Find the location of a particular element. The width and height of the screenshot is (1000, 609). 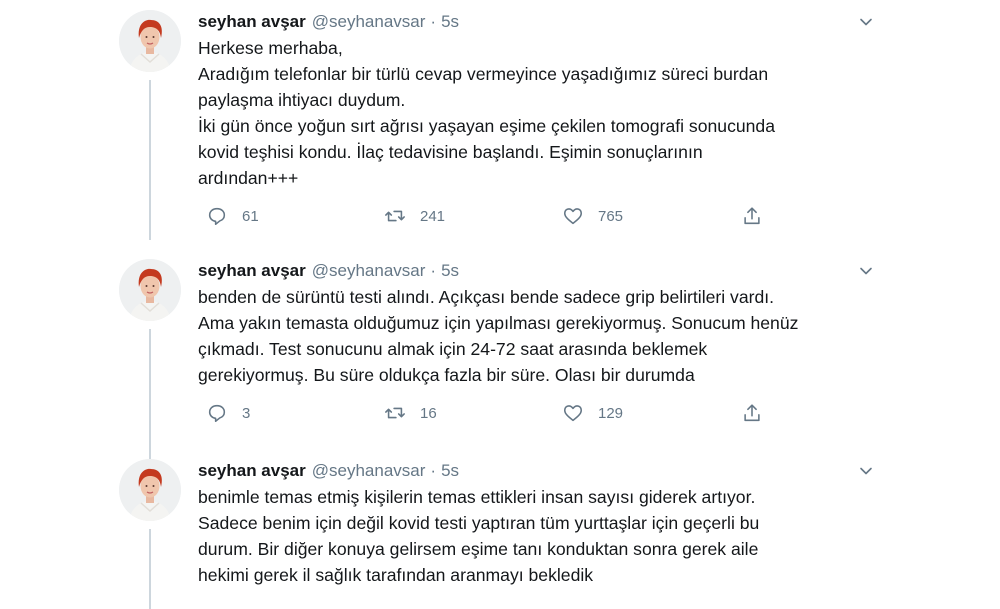

retweet-count: 241 is located at coordinates (433, 216).